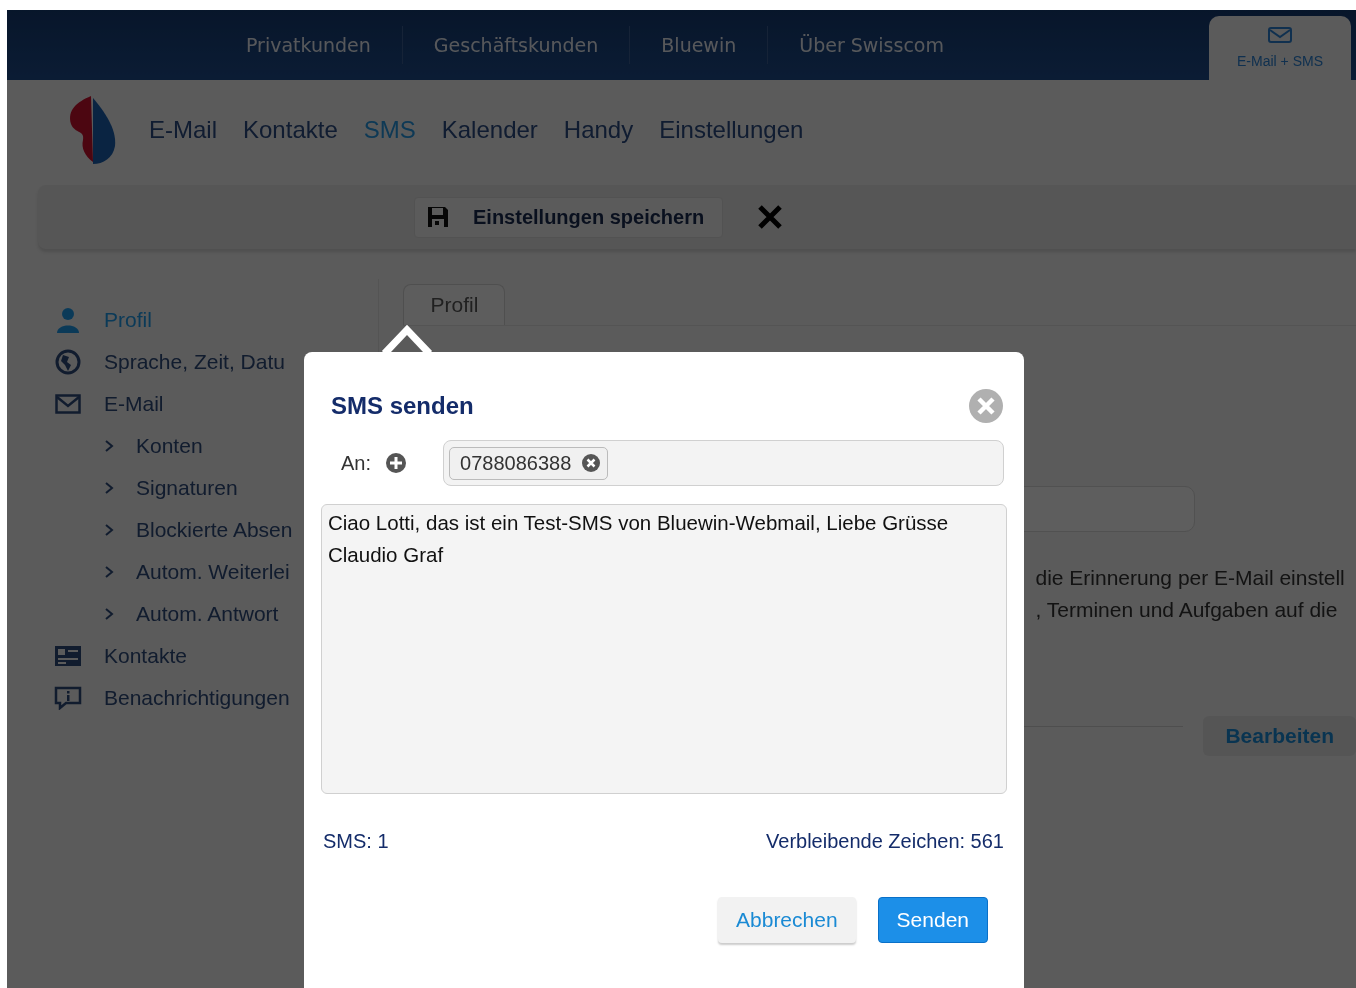 Image resolution: width=1356 pixels, height=988 pixels. What do you see at coordinates (208, 362) in the screenshot?
I see `sidebar-item: Sprache, Zeit, Datu` at bounding box center [208, 362].